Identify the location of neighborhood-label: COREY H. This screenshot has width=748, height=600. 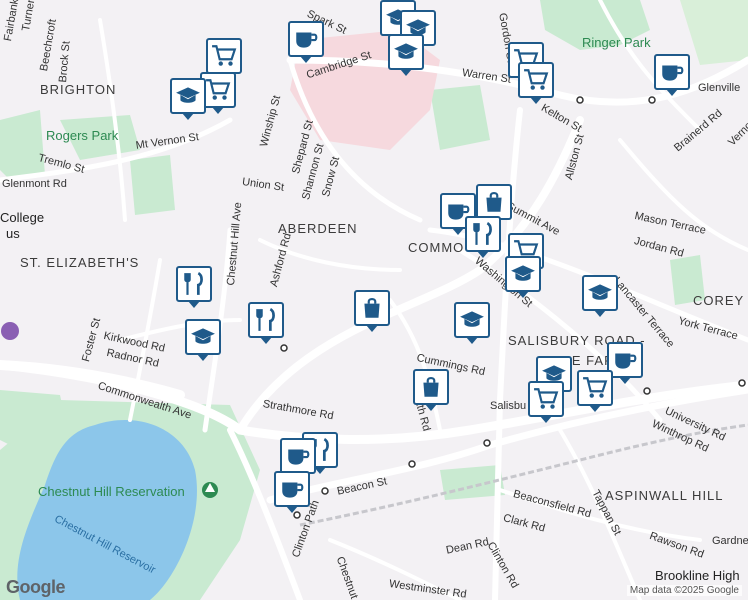
(720, 300).